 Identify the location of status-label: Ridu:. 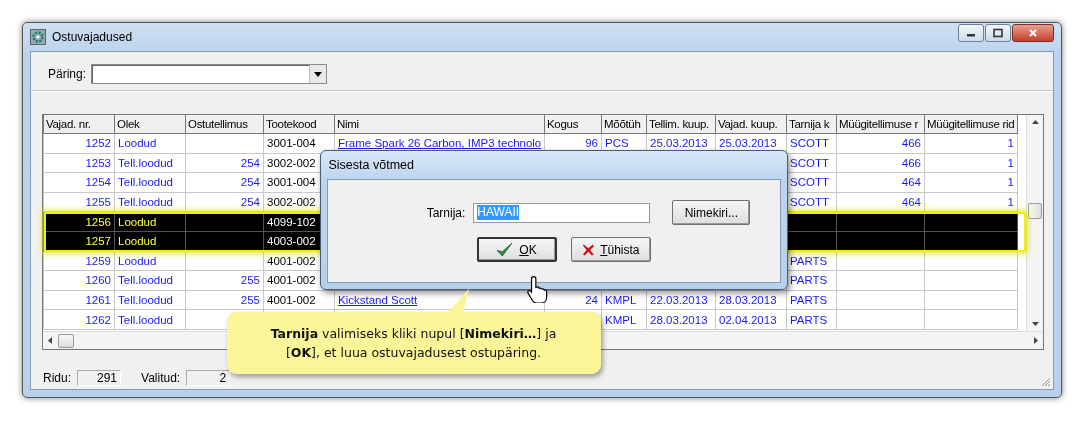
(57, 378).